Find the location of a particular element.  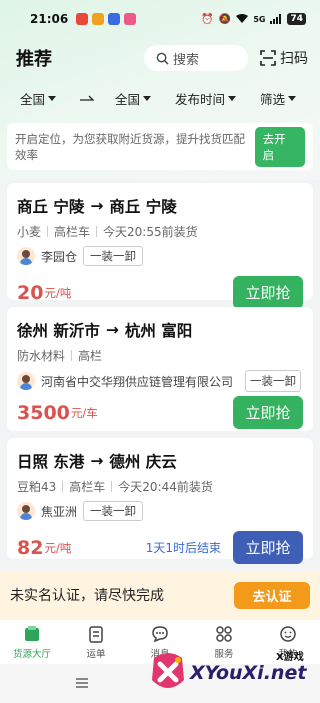

status-bar: 21:06 ⏰ 🔕 5G 74 is located at coordinates (160, 19).